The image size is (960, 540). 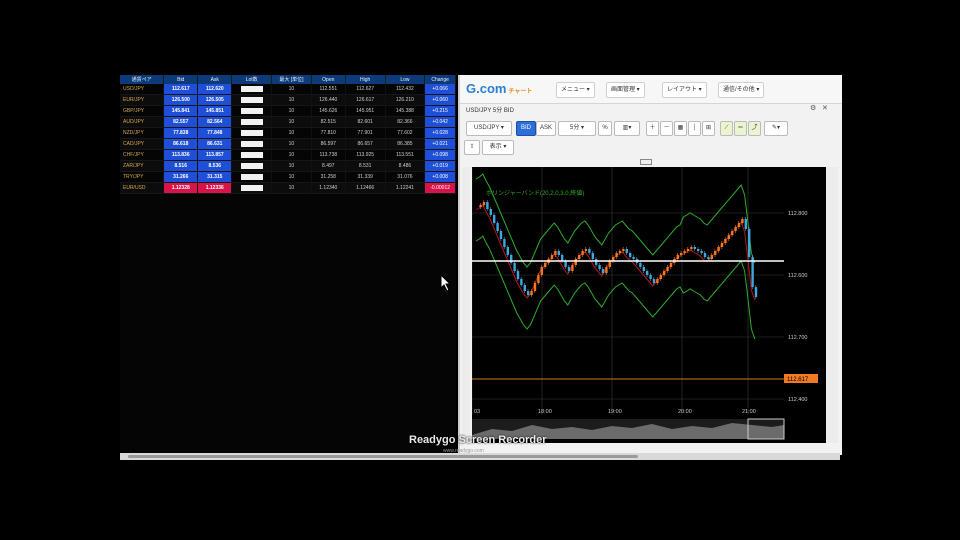 I want to click on col-symbol: 通貨ペア, so click(x=142, y=79).